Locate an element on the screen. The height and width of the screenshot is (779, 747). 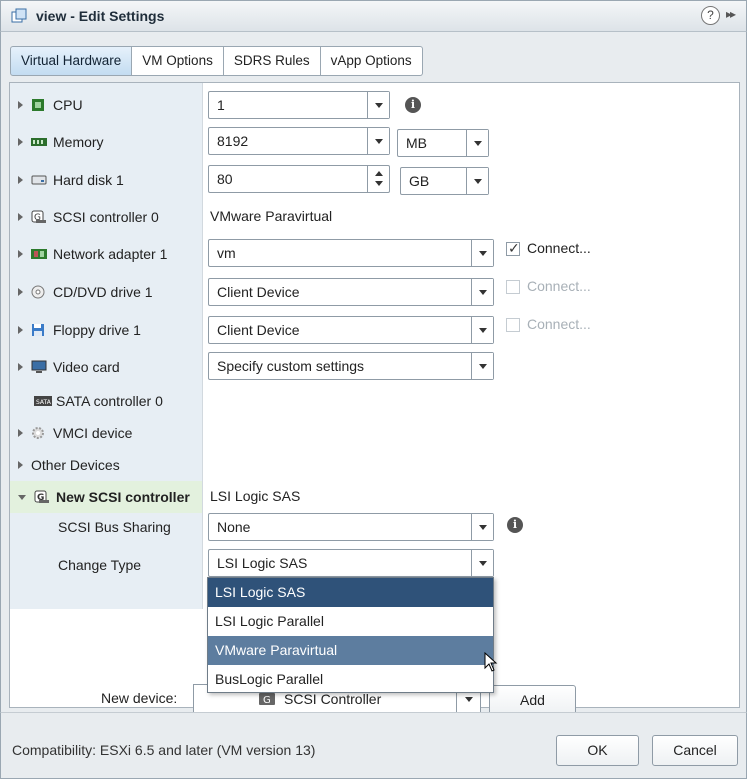
row-sata-controller: SATA SATA controller 0 is located at coordinates (374, 401).